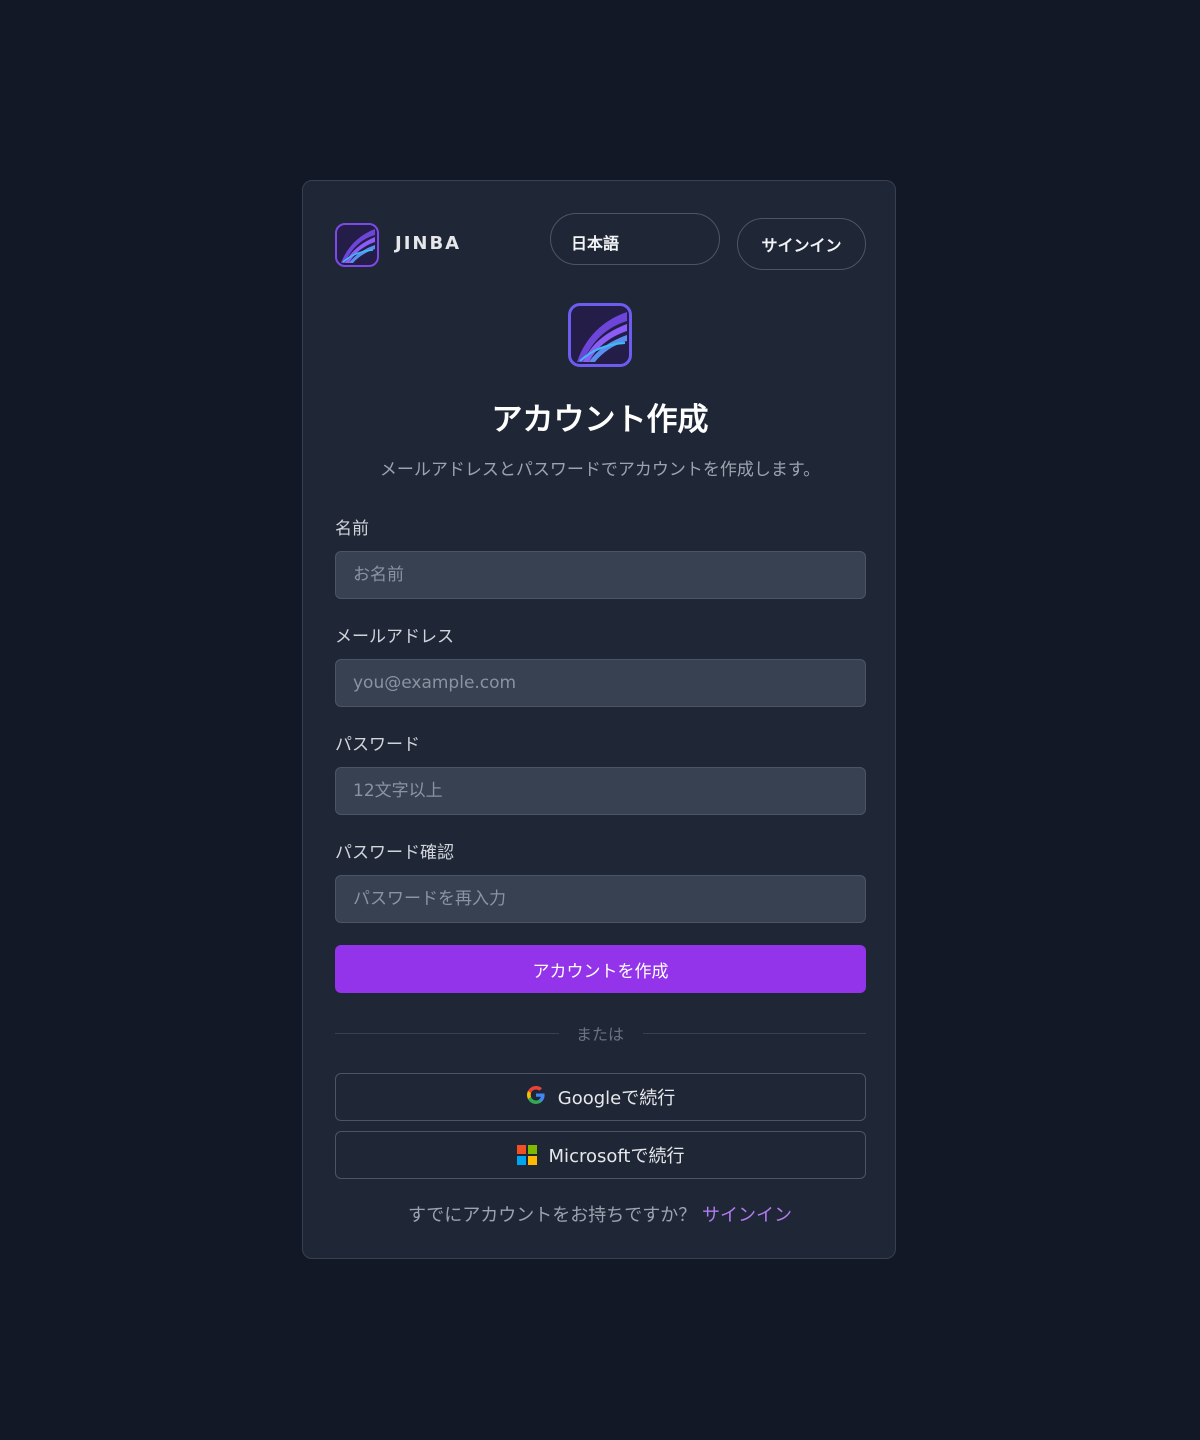 The image size is (1200, 1440). Describe the element at coordinates (394, 853) in the screenshot. I see `confirm-password-label: パスワード確認` at that location.